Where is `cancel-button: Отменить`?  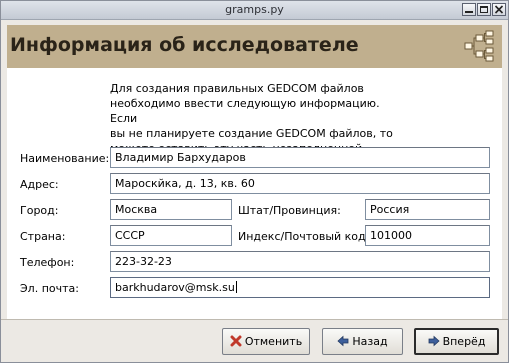
cancel-button: Отменить is located at coordinates (266, 341).